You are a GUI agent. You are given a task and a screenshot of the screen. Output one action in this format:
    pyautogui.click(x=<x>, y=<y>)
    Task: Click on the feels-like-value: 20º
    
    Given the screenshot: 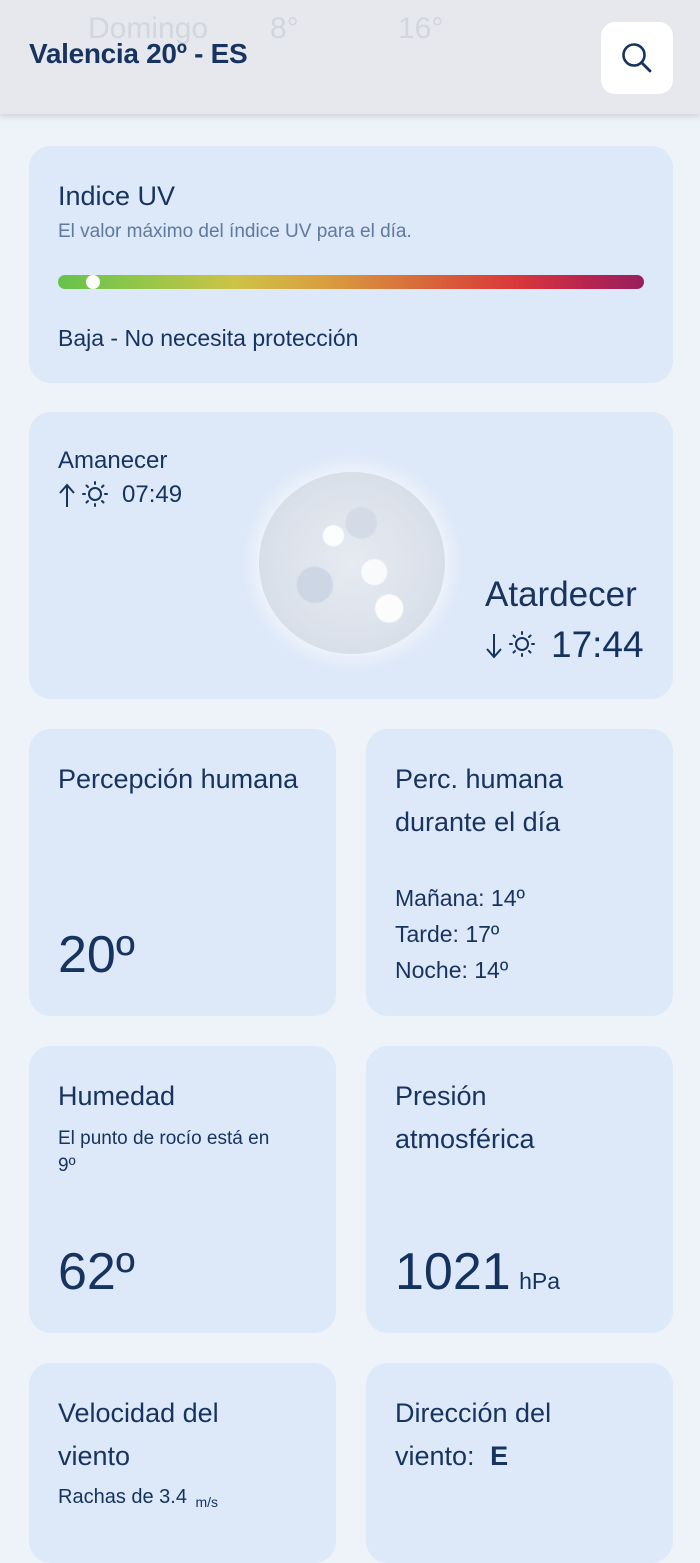 What is the action you would take?
    pyautogui.click(x=96, y=955)
    